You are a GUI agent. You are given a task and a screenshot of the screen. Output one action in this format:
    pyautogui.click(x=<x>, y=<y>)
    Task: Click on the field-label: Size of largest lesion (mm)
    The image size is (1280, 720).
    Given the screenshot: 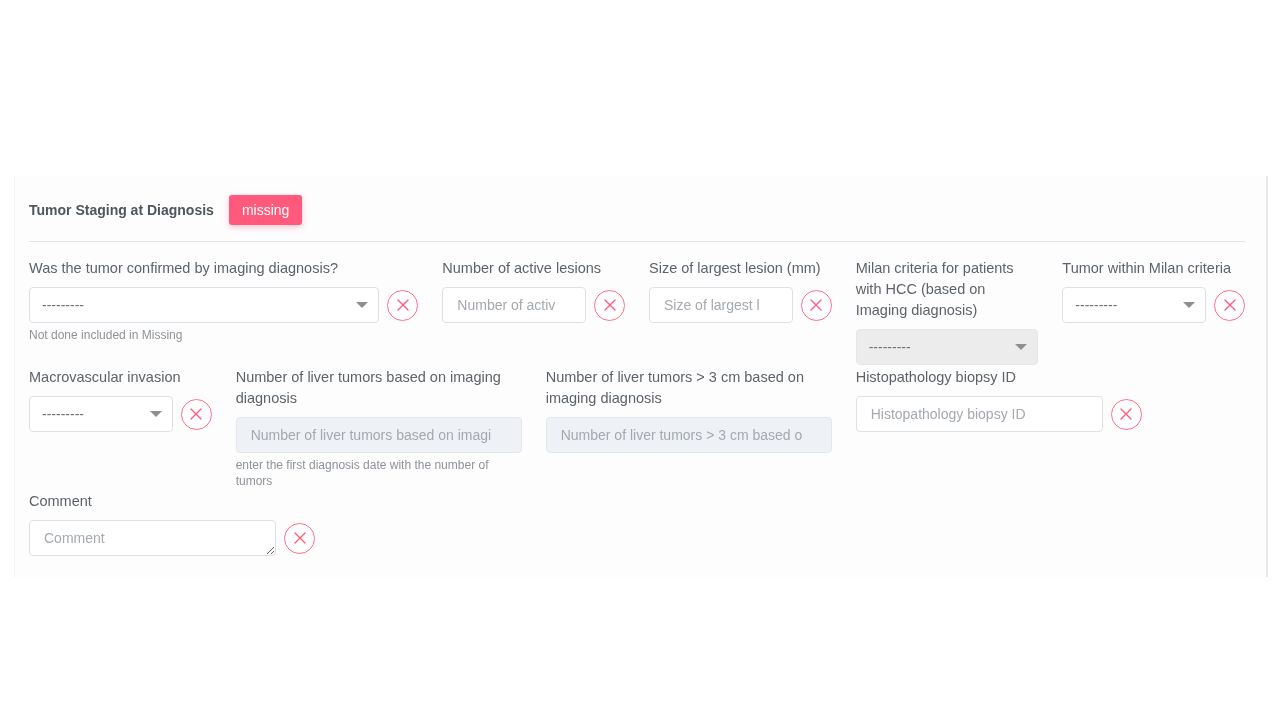 What is the action you would take?
    pyautogui.click(x=735, y=268)
    